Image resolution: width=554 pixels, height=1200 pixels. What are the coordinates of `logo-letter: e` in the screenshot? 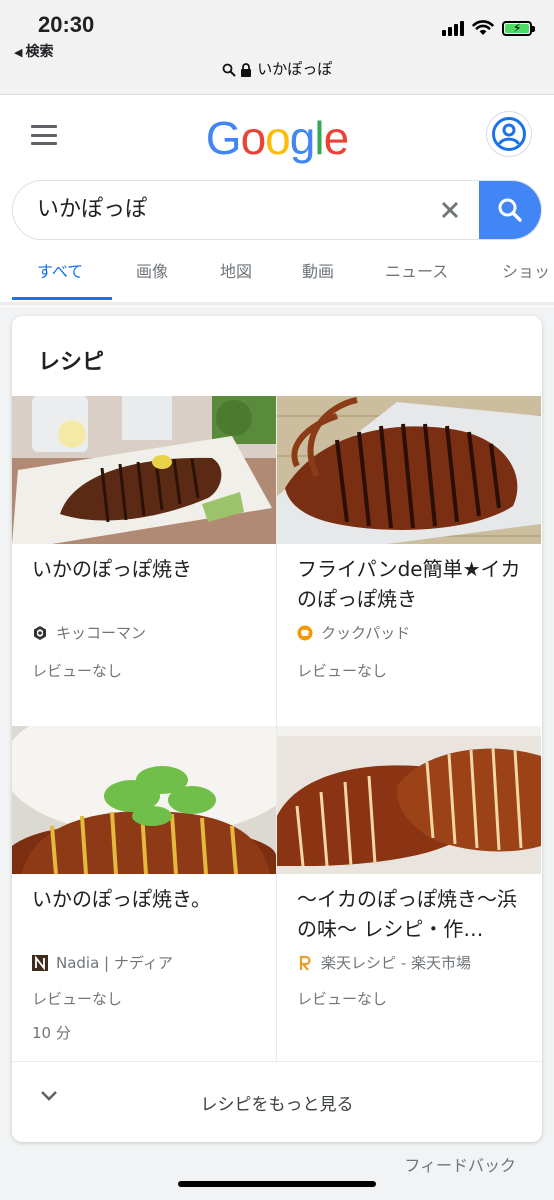 It's located at (336, 138).